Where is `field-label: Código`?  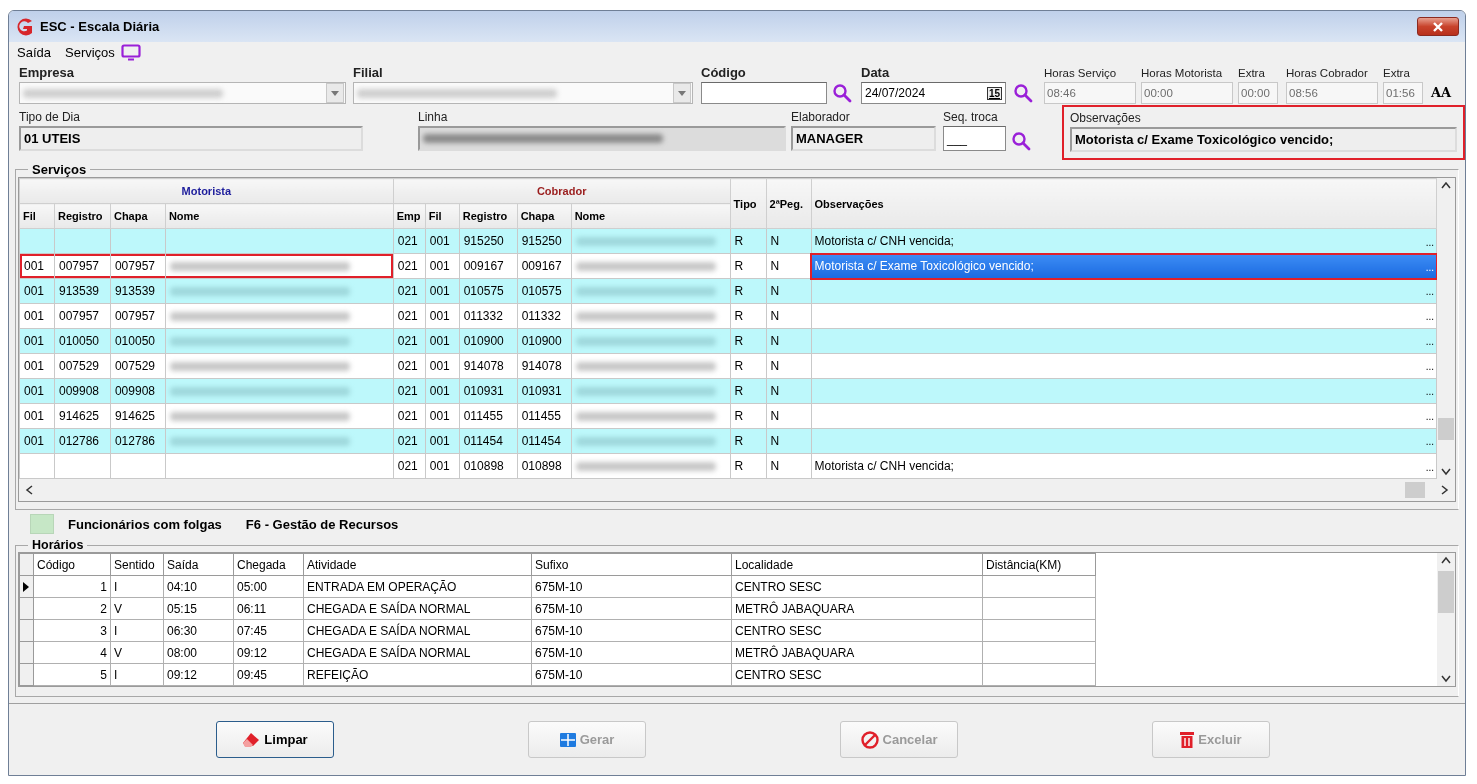 field-label: Código is located at coordinates (724, 73).